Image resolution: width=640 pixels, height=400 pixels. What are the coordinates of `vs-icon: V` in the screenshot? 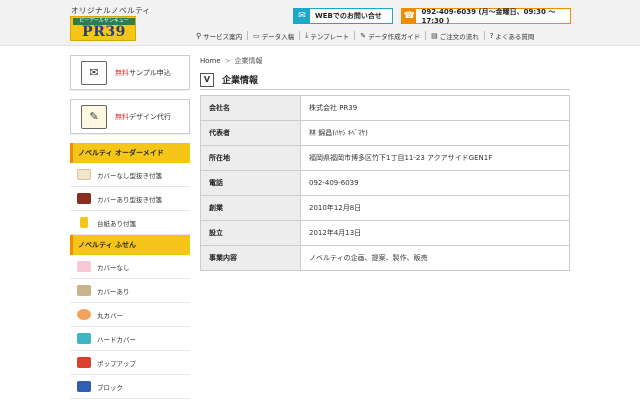 It's located at (207, 79).